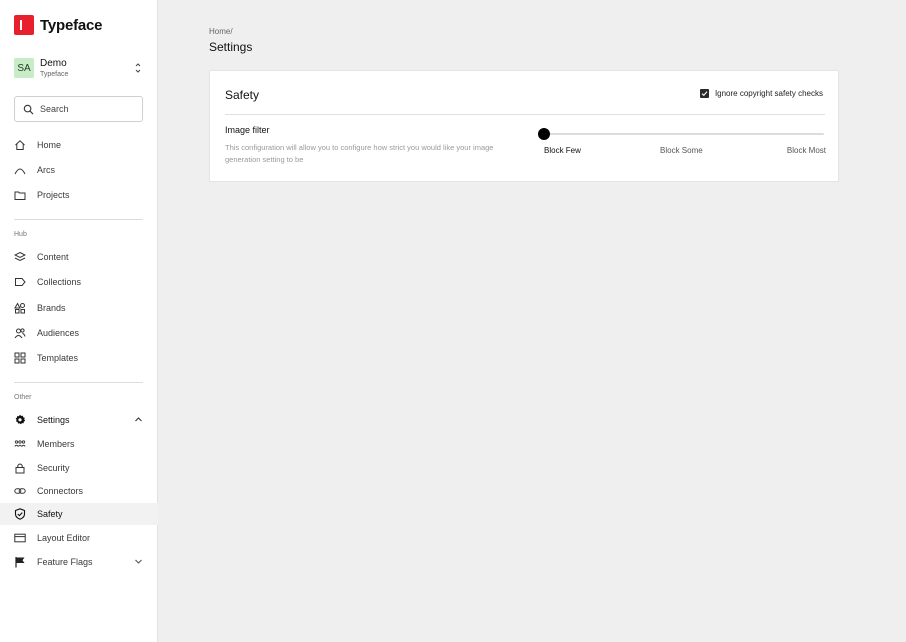 Image resolution: width=906 pixels, height=642 pixels. Describe the element at coordinates (247, 130) in the screenshot. I see `image-filter-title: Image filter` at that location.